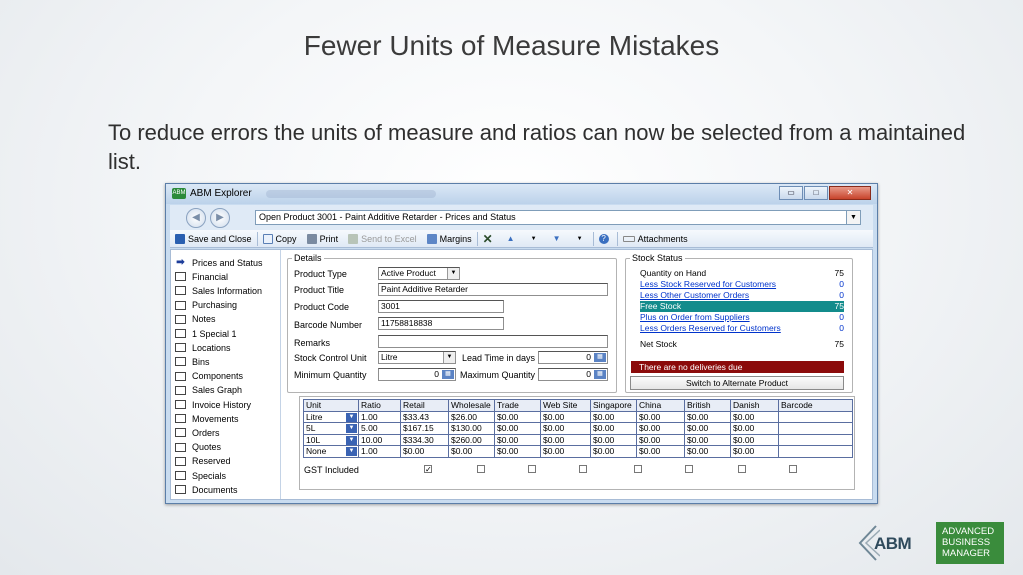 The width and height of the screenshot is (1023, 575). What do you see at coordinates (379, 428) in the screenshot?
I see `table-cell: 5.00` at bounding box center [379, 428].